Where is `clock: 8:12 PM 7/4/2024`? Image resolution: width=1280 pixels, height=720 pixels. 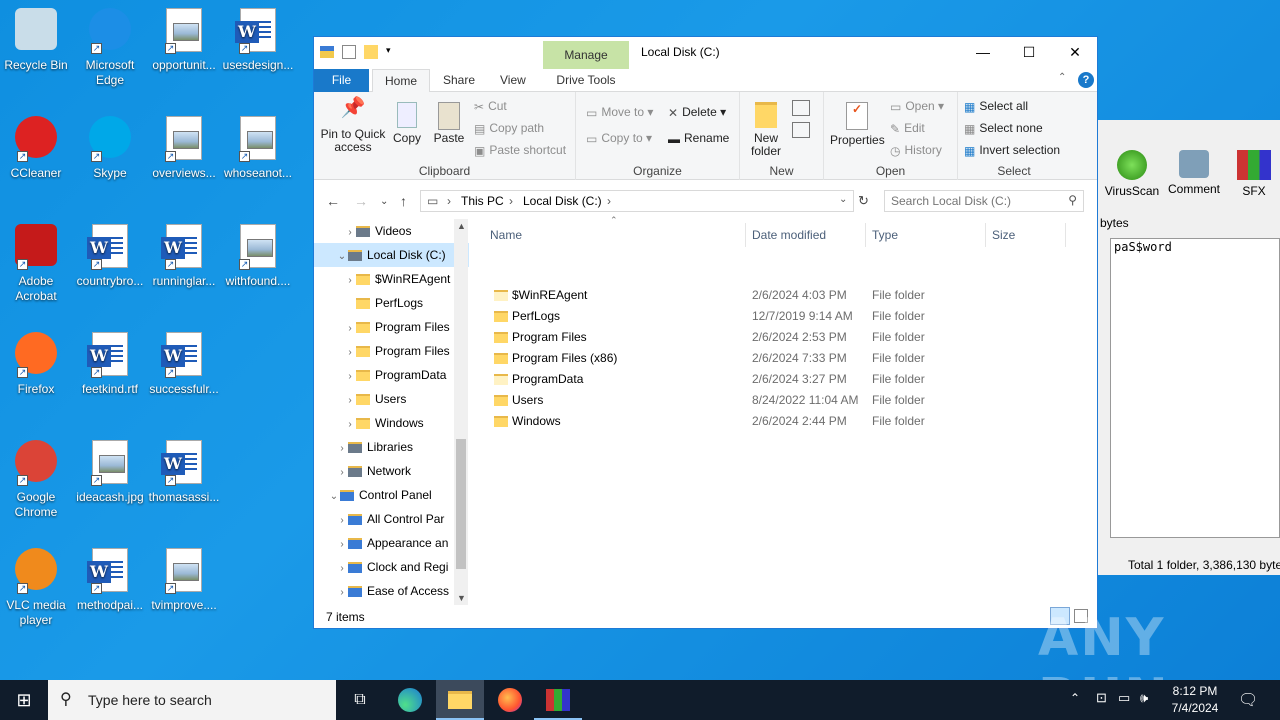 clock: 8:12 PM 7/4/2024 is located at coordinates (1195, 700).